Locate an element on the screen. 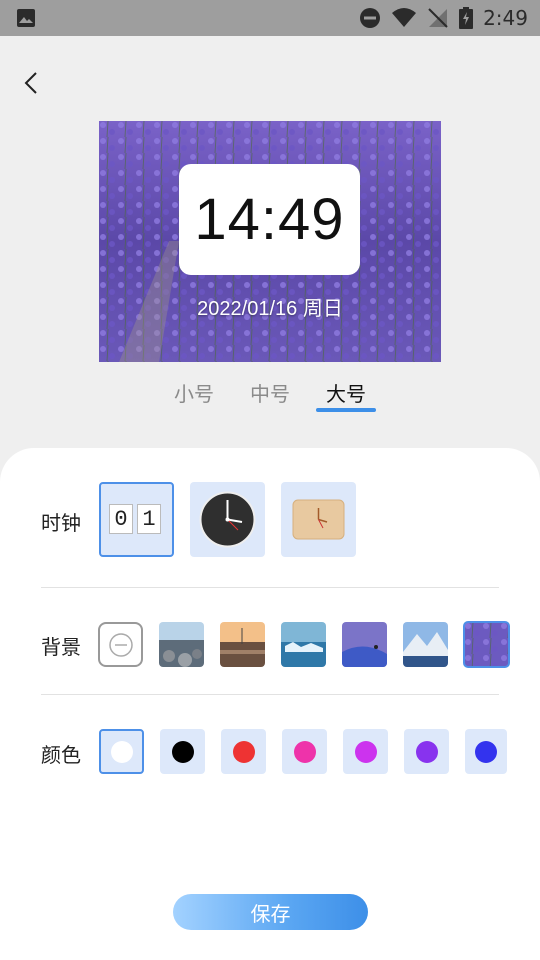  white-swatch is located at coordinates (121, 751).